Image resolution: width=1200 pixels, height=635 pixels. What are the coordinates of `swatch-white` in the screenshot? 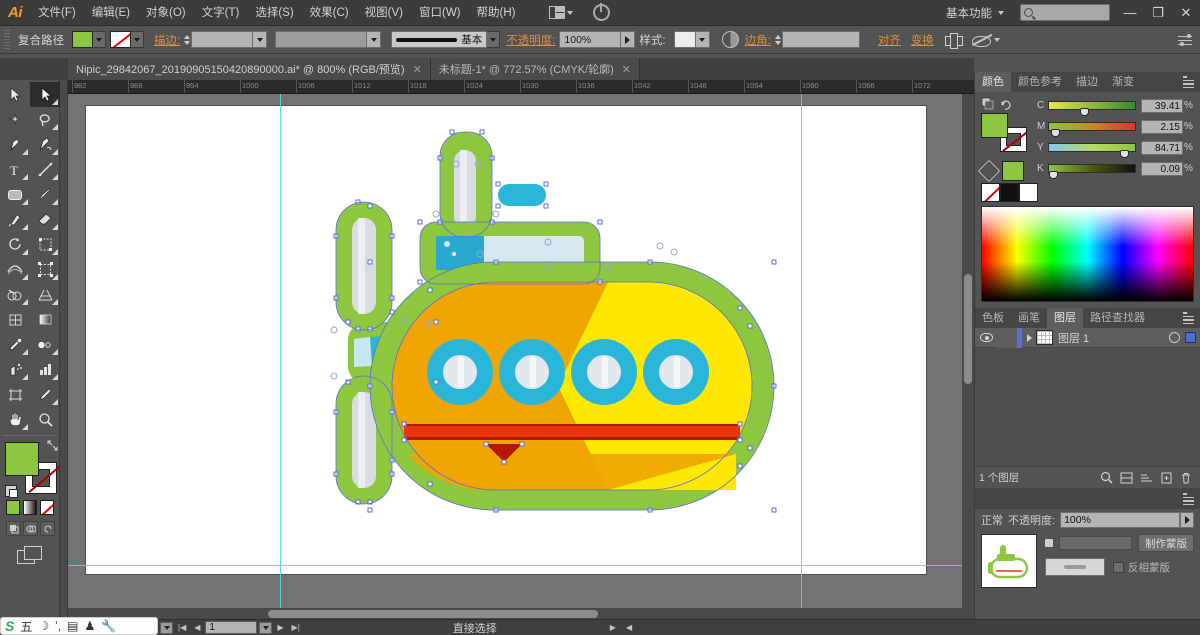 It's located at (1028, 192).